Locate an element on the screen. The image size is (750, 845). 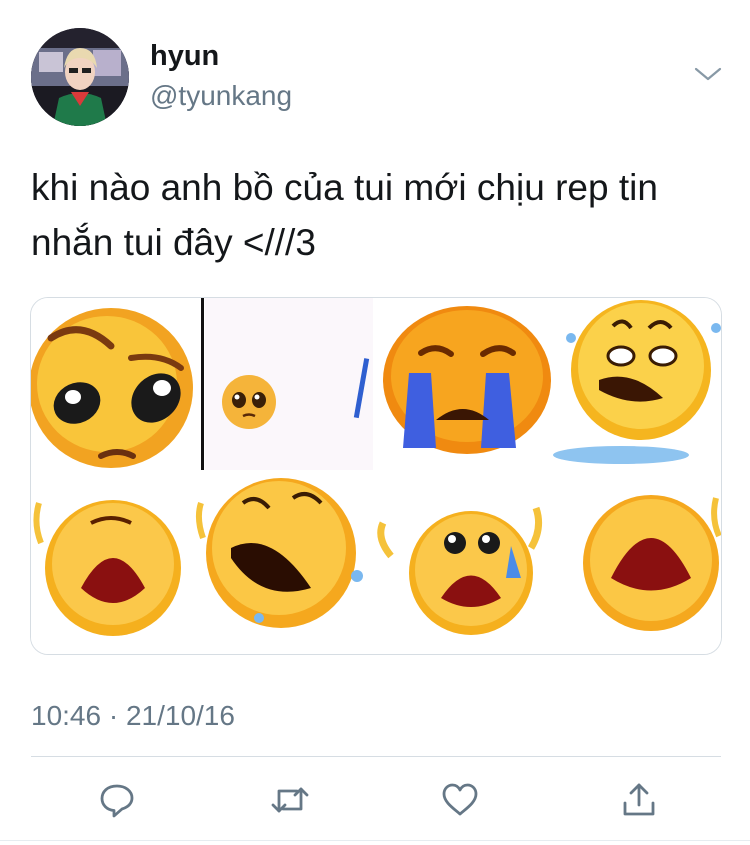
bottom-divider is located at coordinates (375, 840).